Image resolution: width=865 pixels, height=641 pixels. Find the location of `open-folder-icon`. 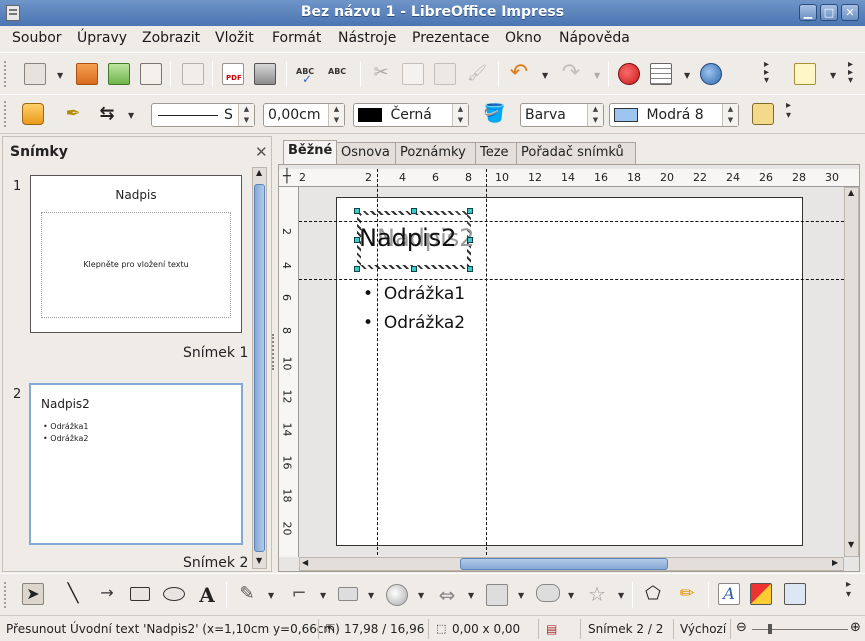

open-folder-icon is located at coordinates (87, 74).